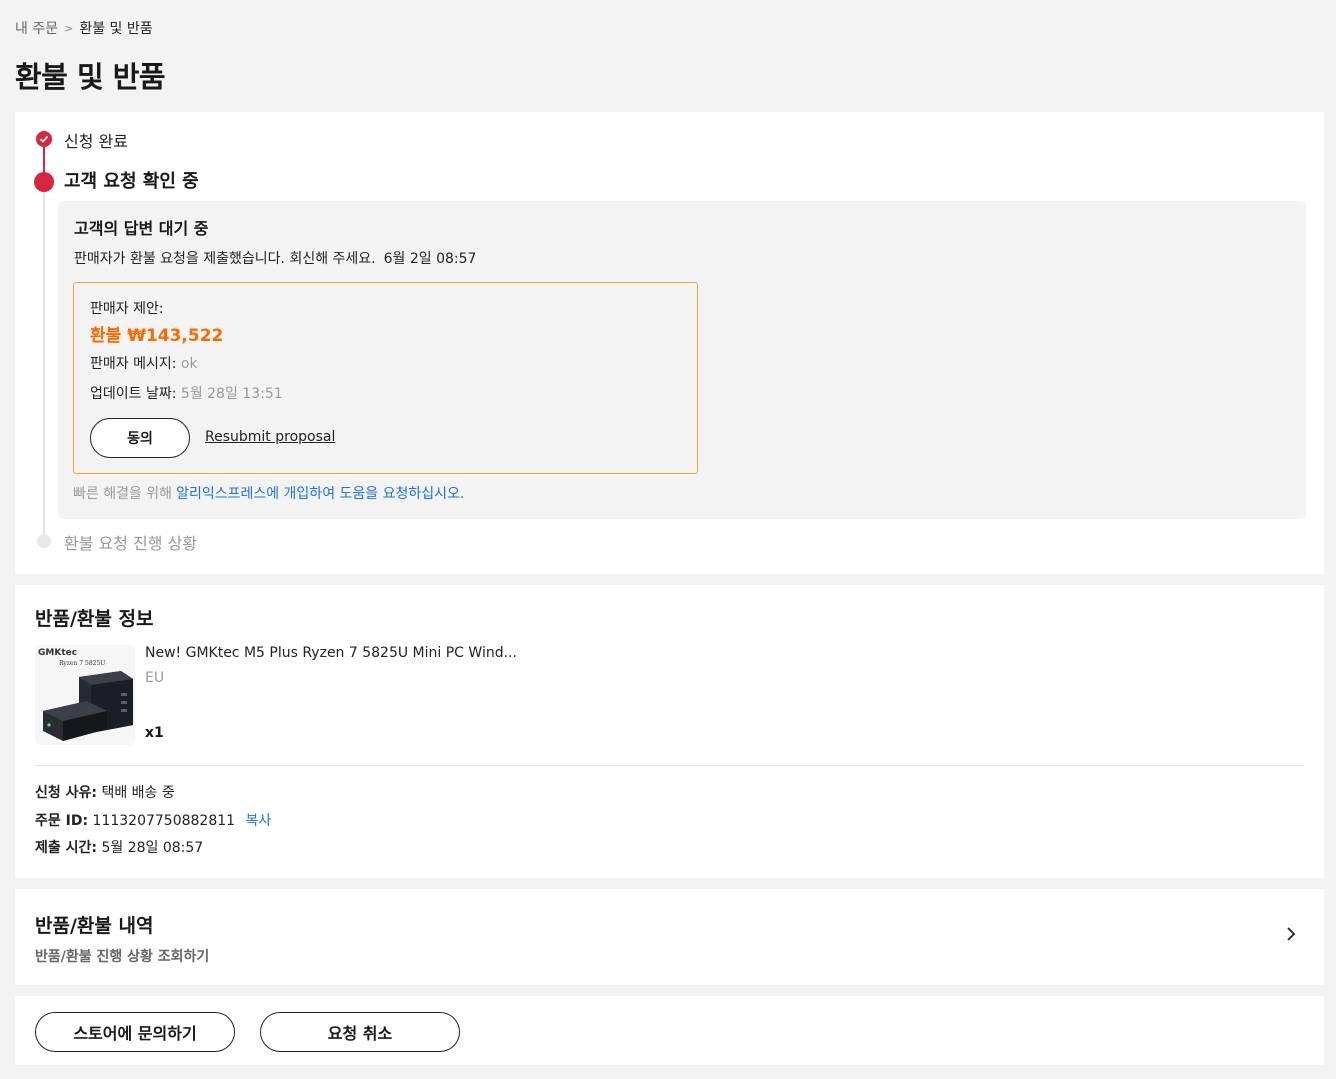  I want to click on check-icon, so click(44, 139).